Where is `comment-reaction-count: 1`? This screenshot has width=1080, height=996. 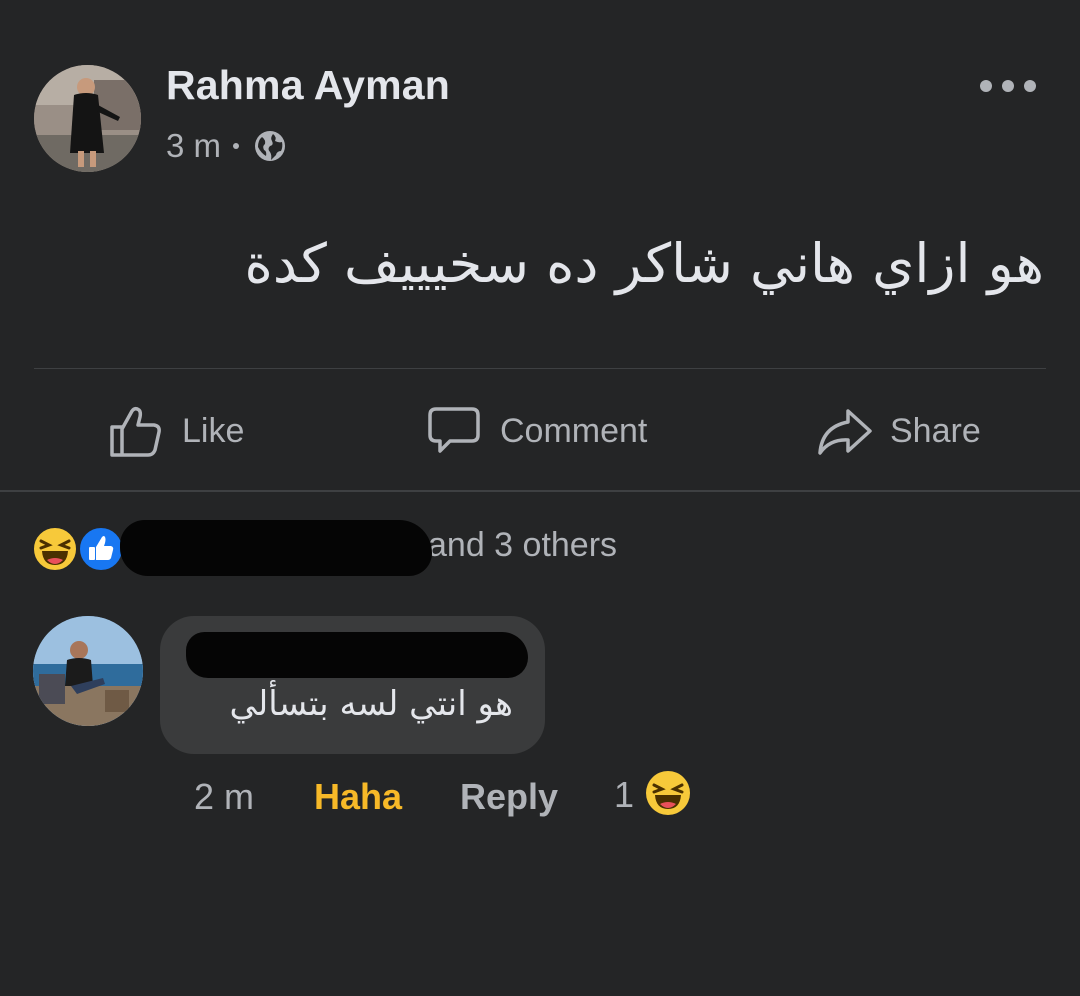
comment-reaction-count: 1 is located at coordinates (624, 795).